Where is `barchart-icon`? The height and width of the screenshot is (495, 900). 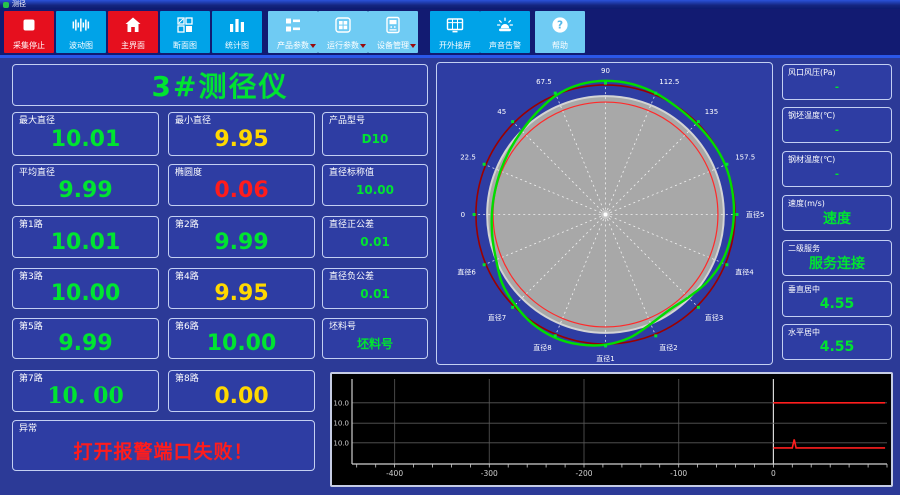 barchart-icon is located at coordinates (237, 25).